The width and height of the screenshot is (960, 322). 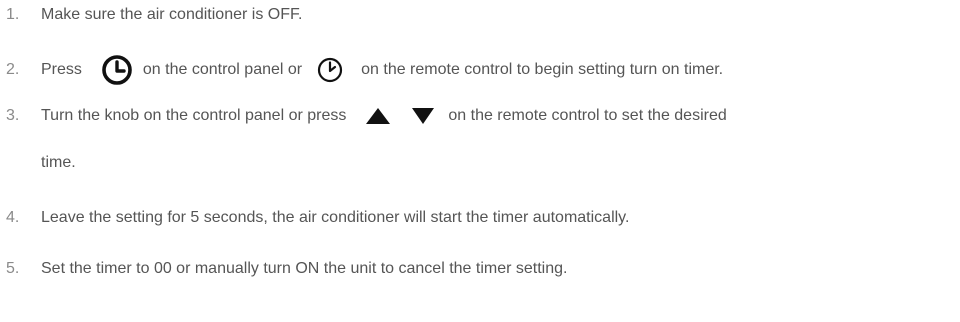 What do you see at coordinates (222, 69) in the screenshot?
I see `step-text-part: on the control panel or` at bounding box center [222, 69].